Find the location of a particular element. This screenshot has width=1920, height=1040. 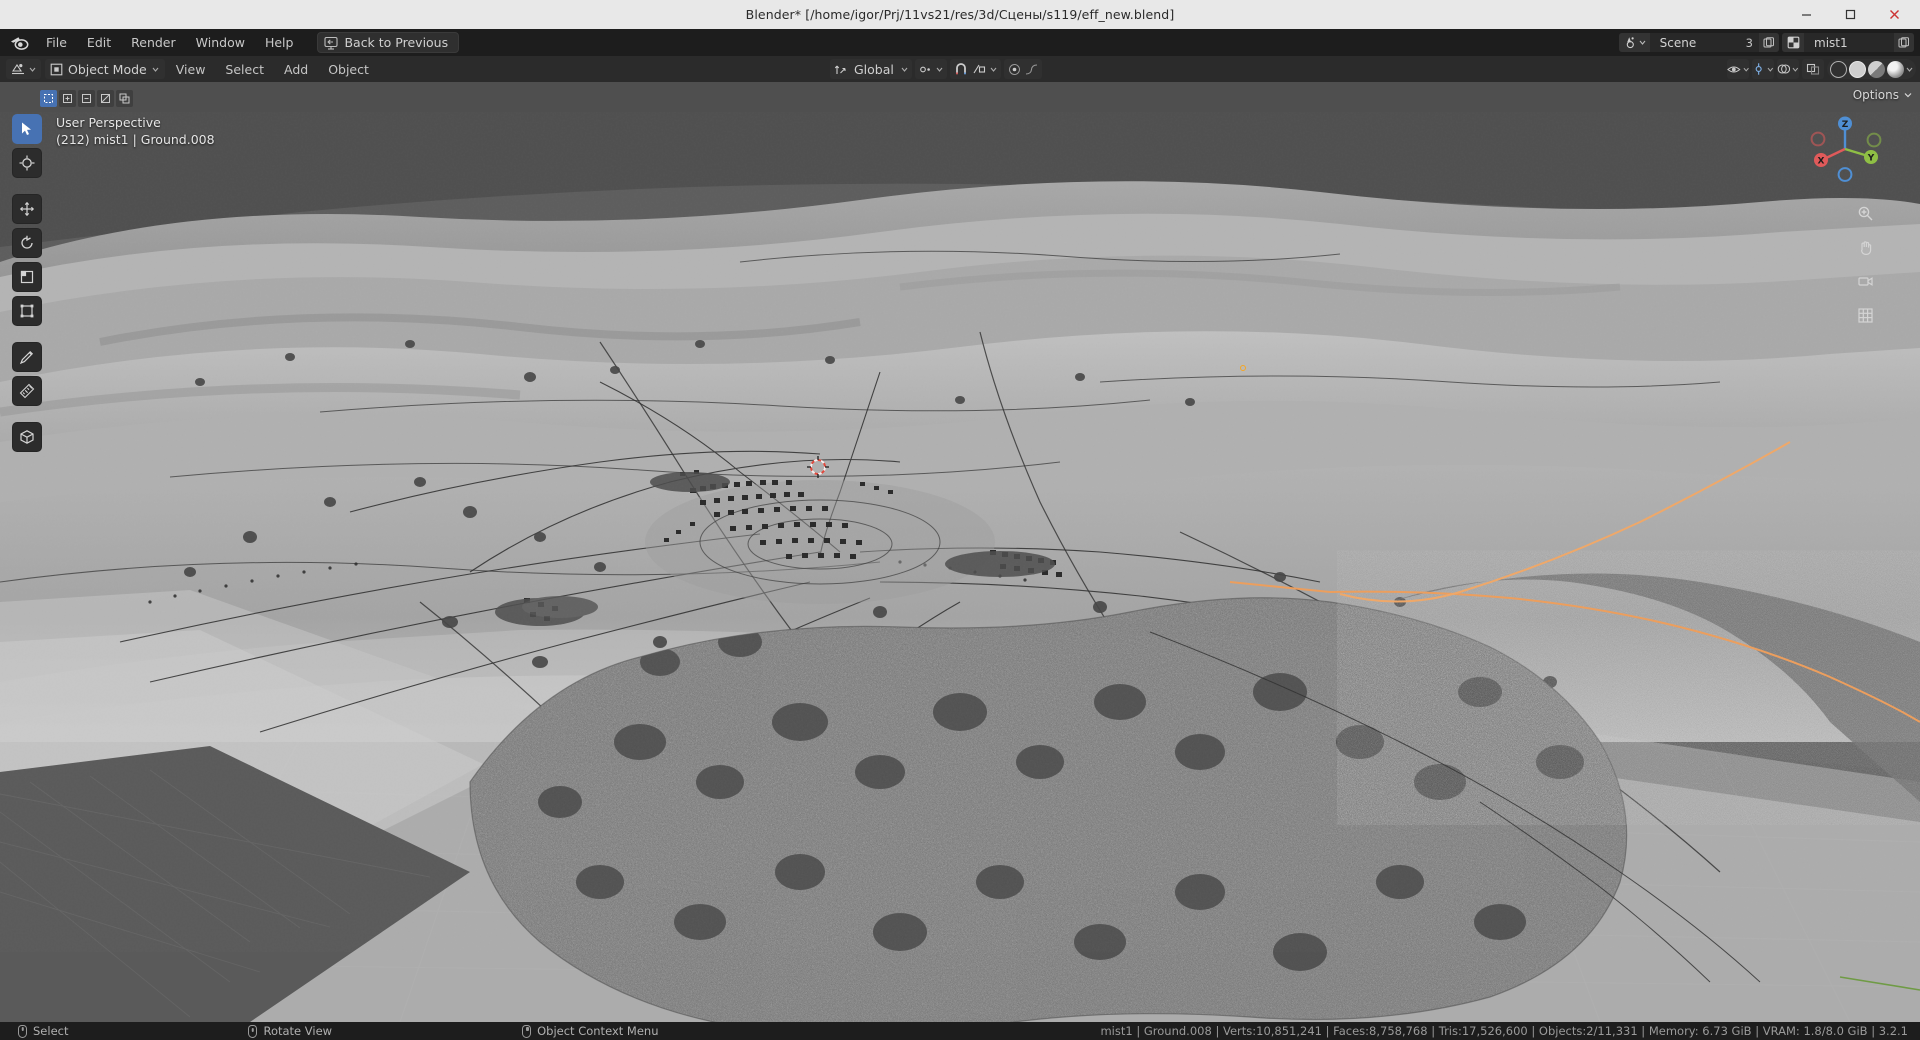

menu-edit: Edit is located at coordinates (99, 42).